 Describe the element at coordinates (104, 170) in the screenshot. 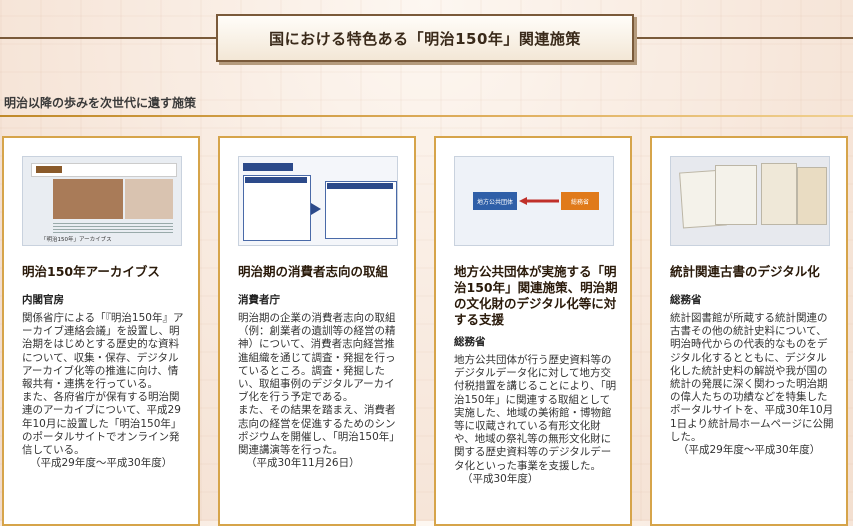

I see `site-header` at that location.